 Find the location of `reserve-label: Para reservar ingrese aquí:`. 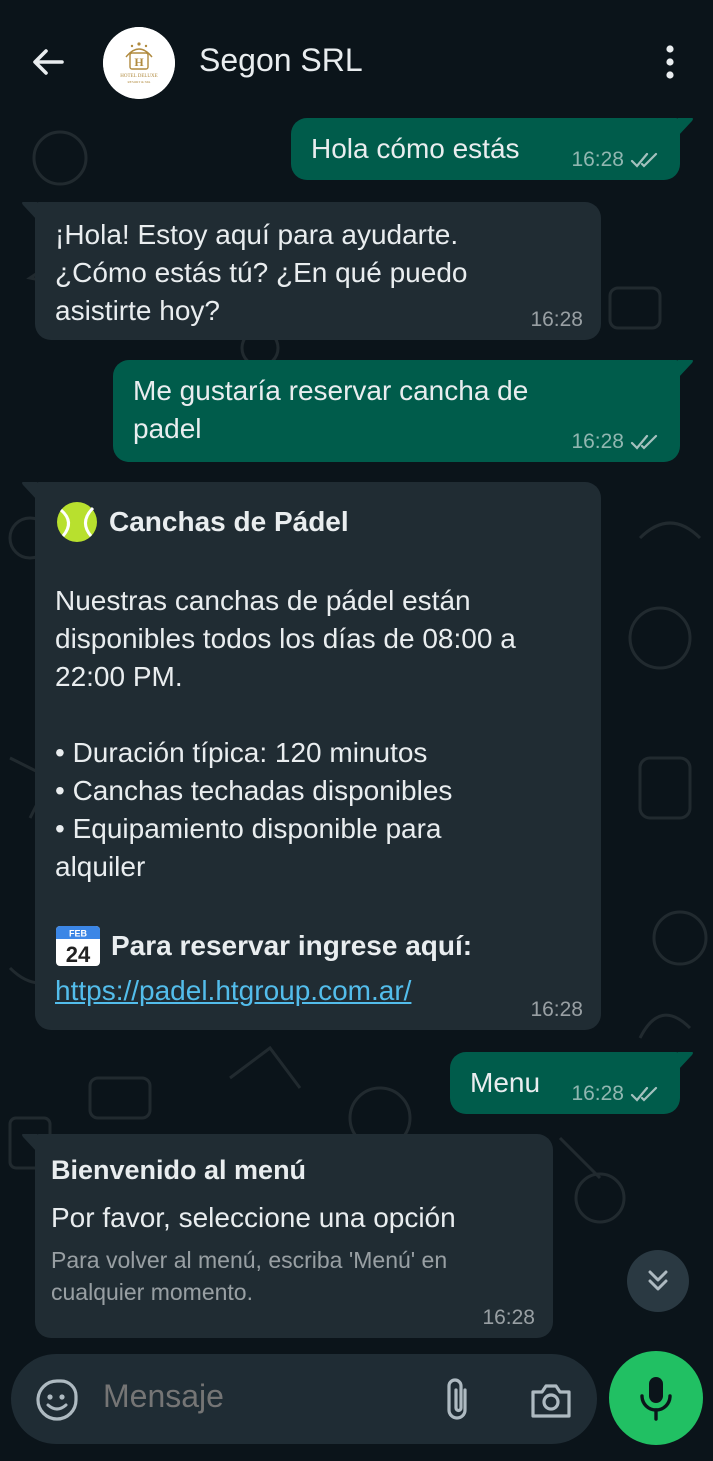

reserve-label: Para reservar ingrese aquí: is located at coordinates (292, 945).